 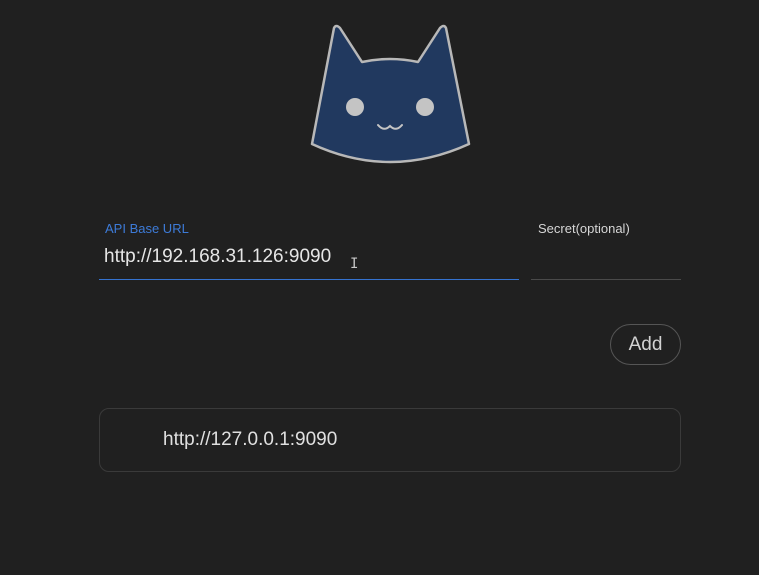 I want to click on api-base-url-underline, so click(x=309, y=279).